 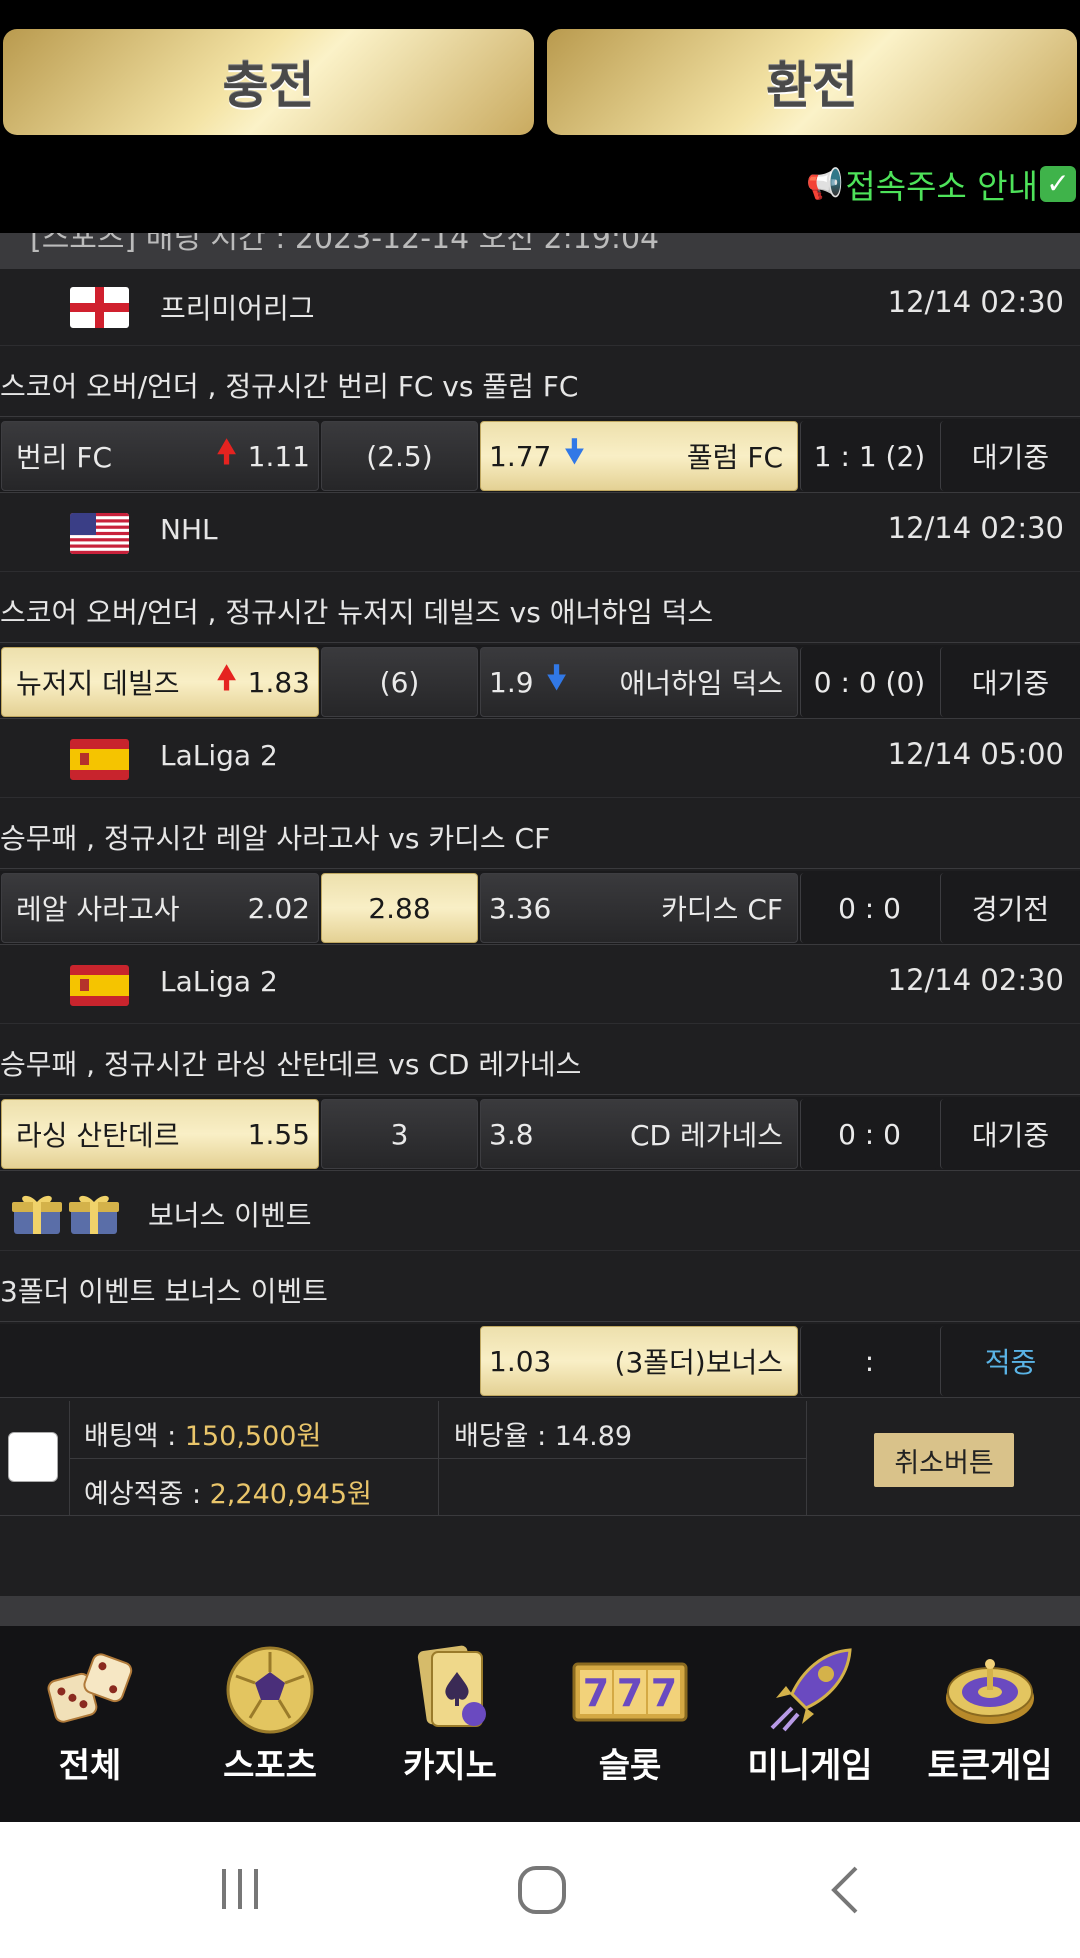 I want to click on bet-time-strip: [스포츠] 배팅 시간 : 2023-12-14 오전 2:19:04, so click(x=540, y=251).